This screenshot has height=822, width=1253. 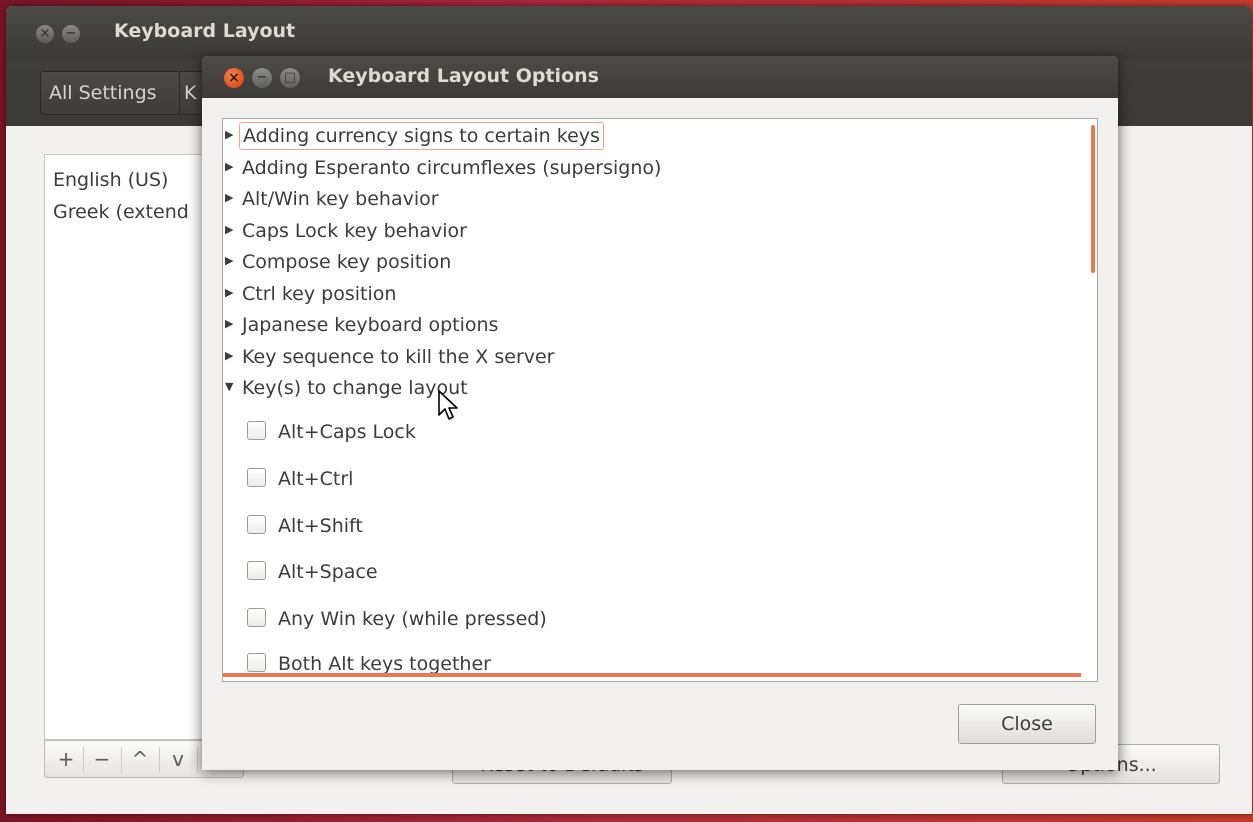 What do you see at coordinates (355, 388) in the screenshot?
I see `tree-item-label: Key(s) to change layout` at bounding box center [355, 388].